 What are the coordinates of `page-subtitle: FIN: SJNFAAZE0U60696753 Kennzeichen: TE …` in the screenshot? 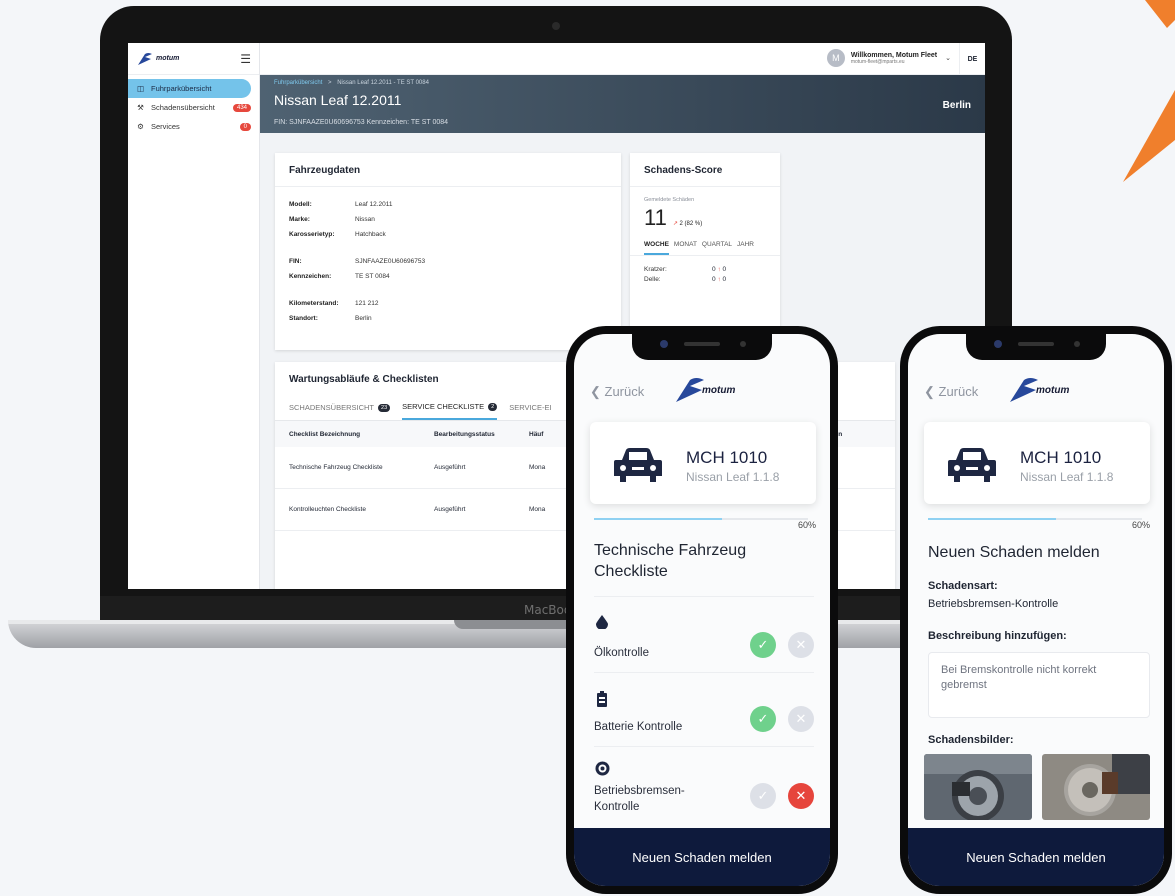 It's located at (361, 122).